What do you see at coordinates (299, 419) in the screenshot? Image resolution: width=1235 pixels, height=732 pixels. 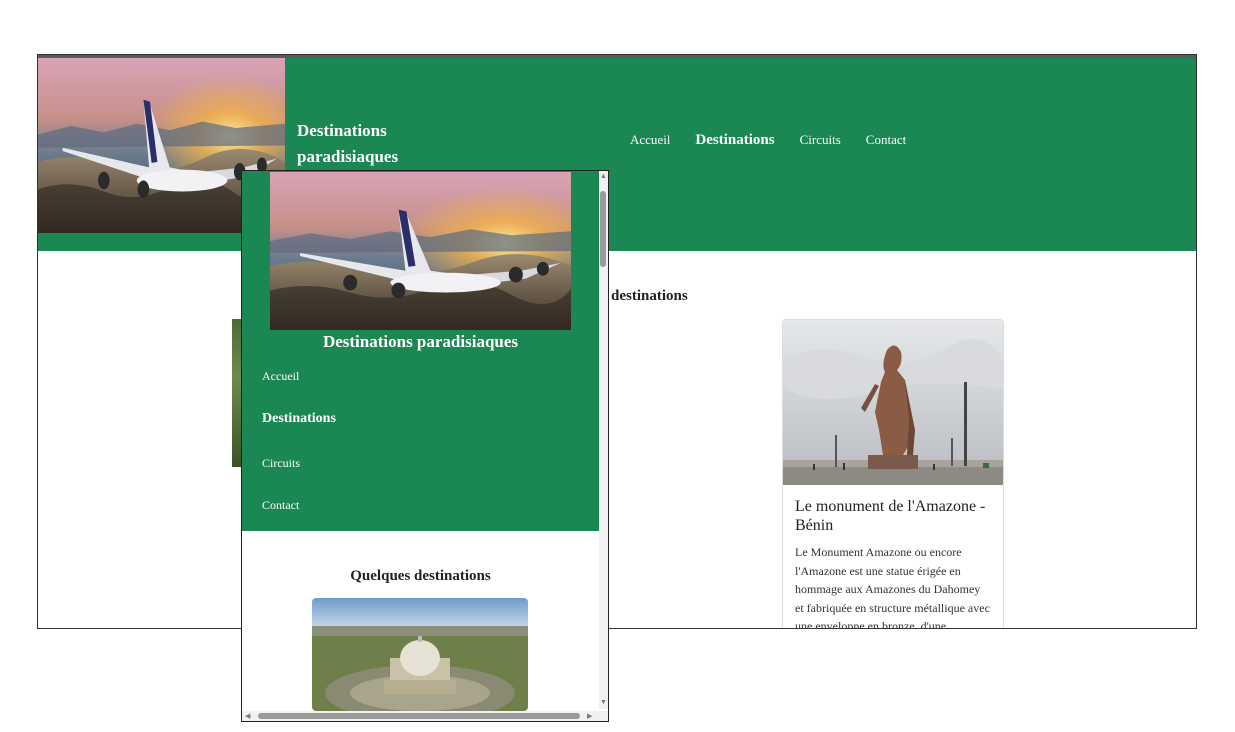 I see `mobile-nav-destinations: Destinations` at bounding box center [299, 419].